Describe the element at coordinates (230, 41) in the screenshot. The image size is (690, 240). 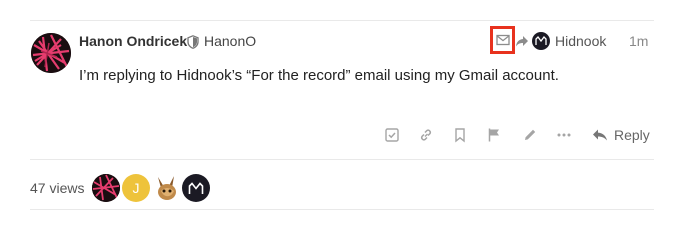
I see `author-handle: HanonO` at that location.